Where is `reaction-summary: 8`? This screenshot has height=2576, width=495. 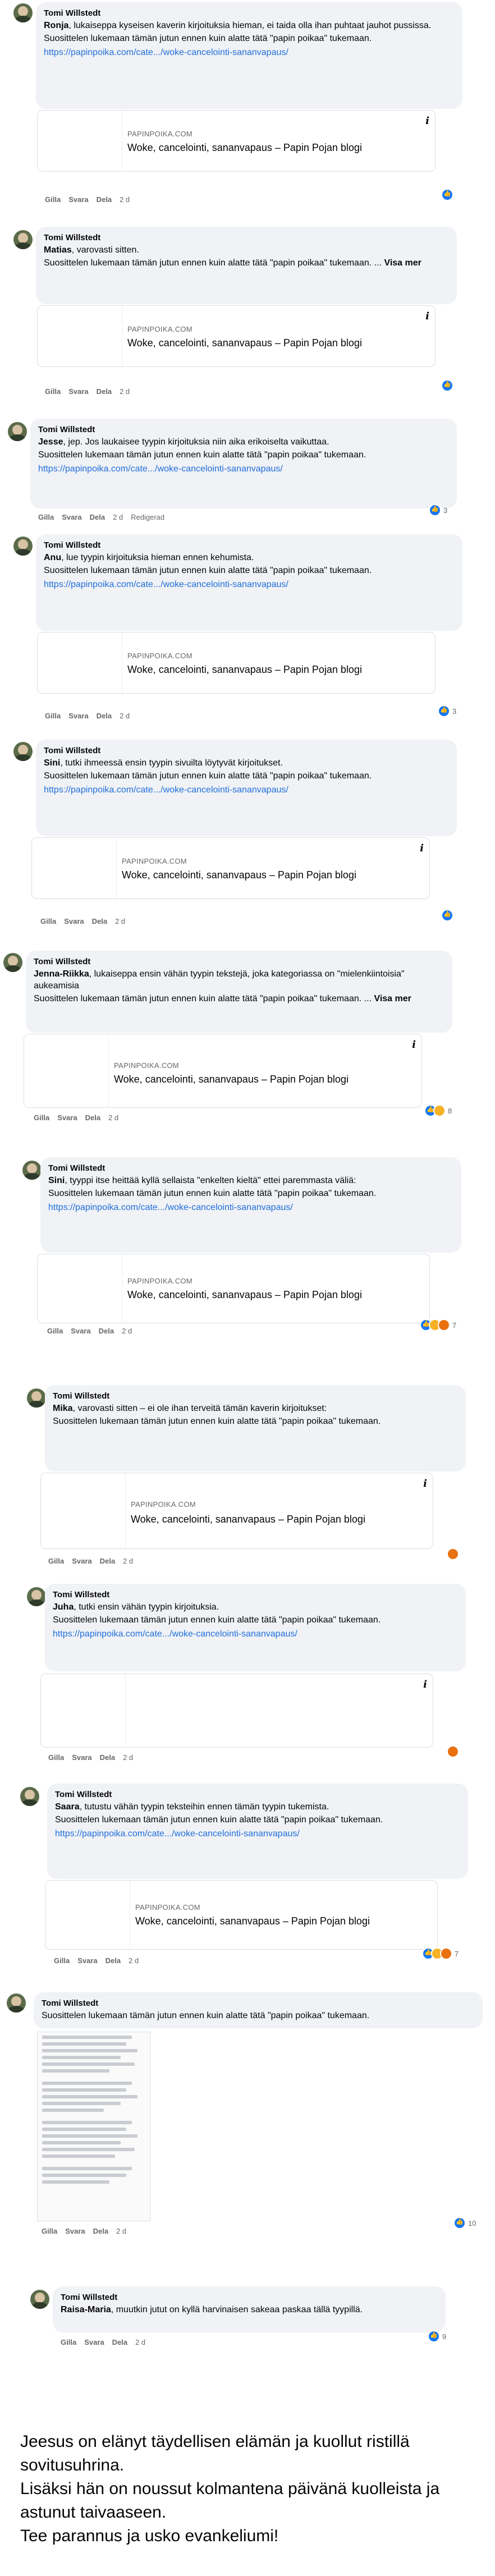
reaction-summary: 8 is located at coordinates (438, 1110).